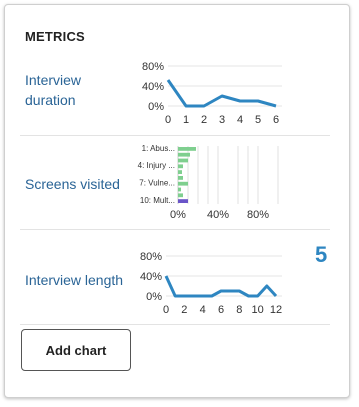 Image resolution: width=359 pixels, height=407 pixels. What do you see at coordinates (222, 120) in the screenshot?
I see `x-tick-label: 3` at bounding box center [222, 120].